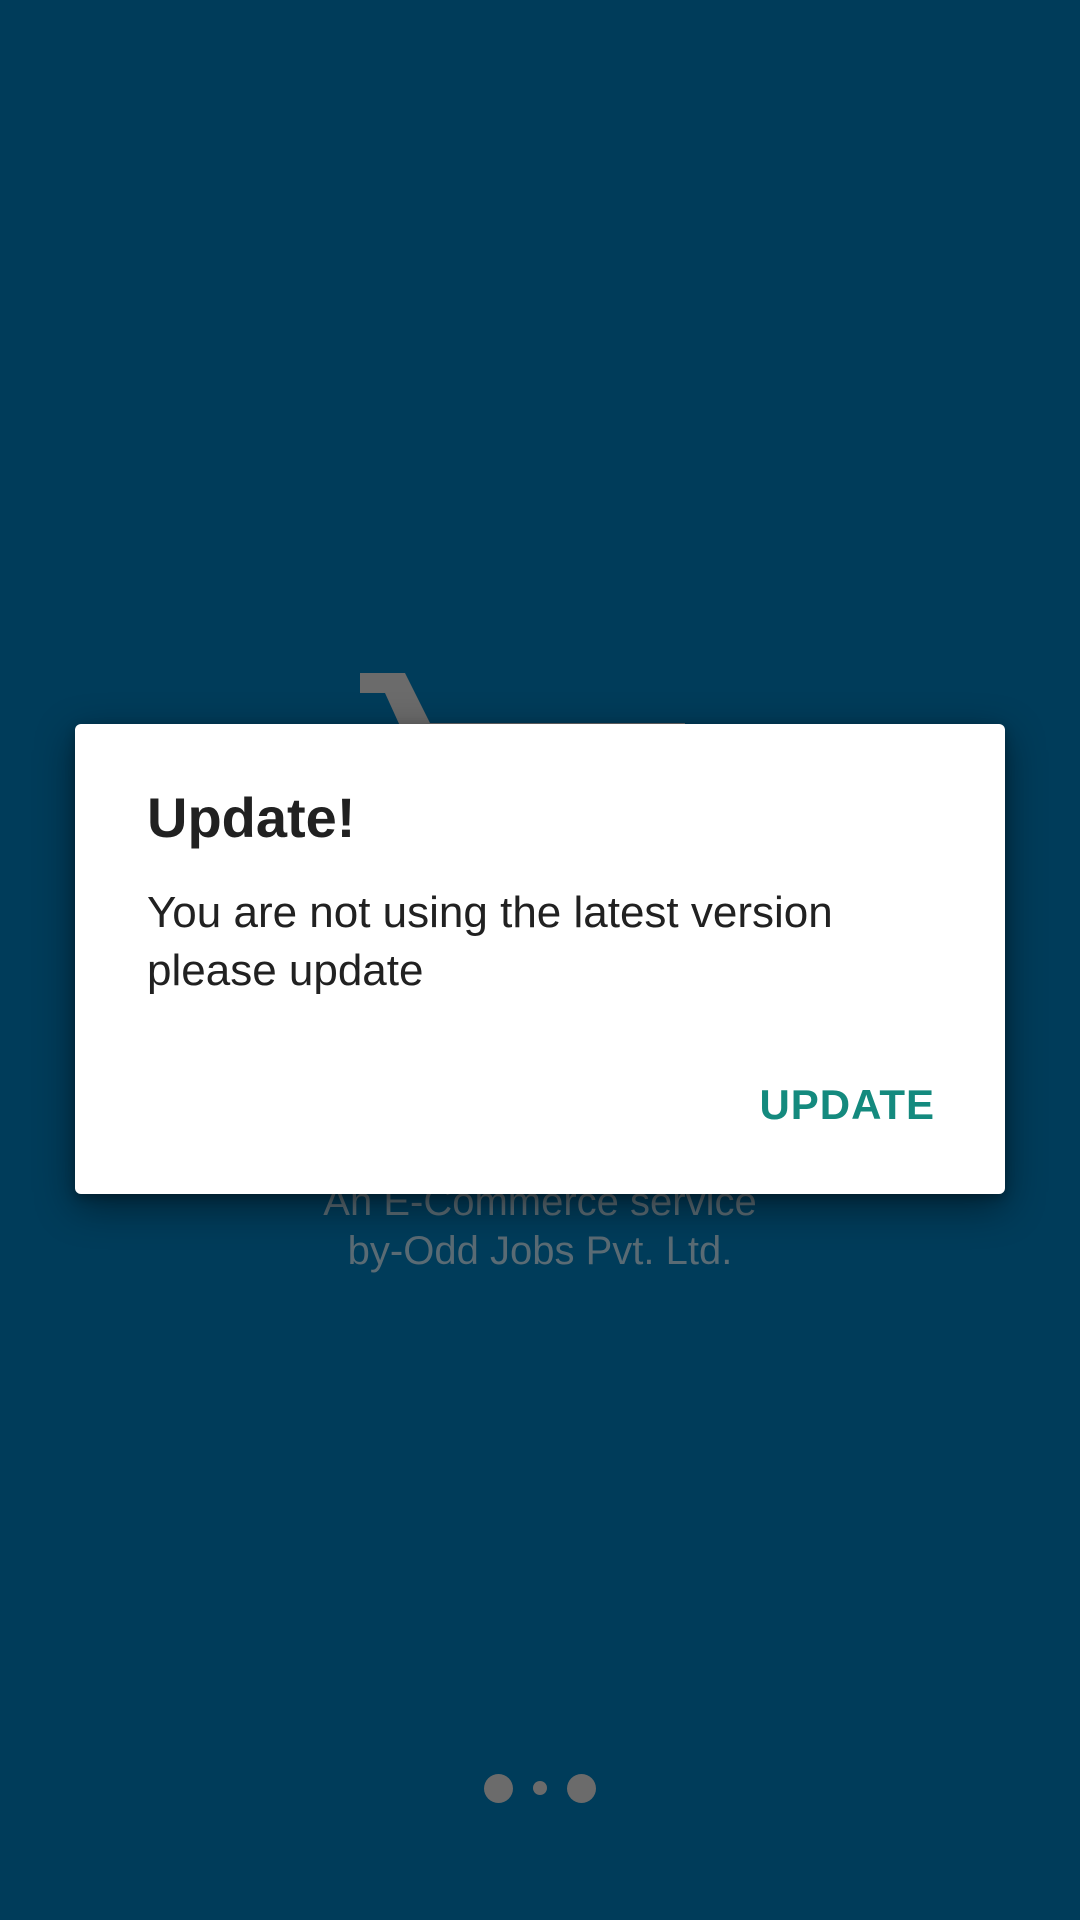 The image size is (1080, 1920). I want to click on page-dot-active, so click(540, 1788).